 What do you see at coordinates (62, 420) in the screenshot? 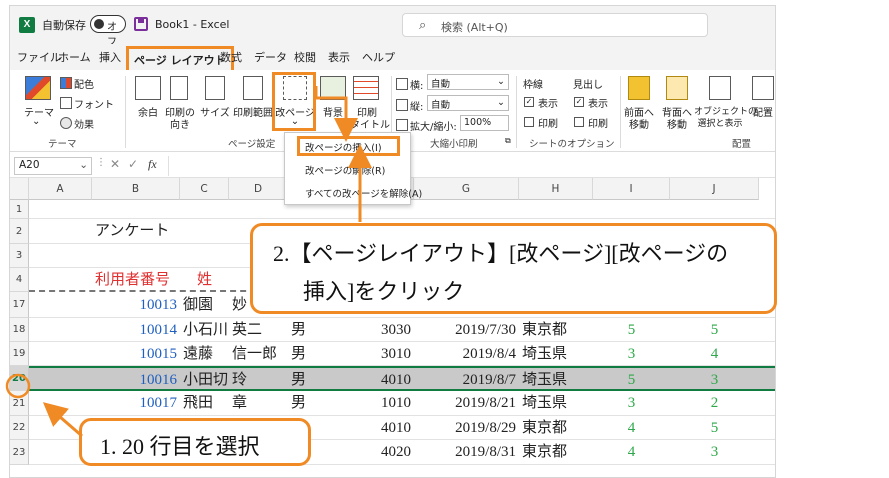
I see `arrow-to-row20-icon` at bounding box center [62, 420].